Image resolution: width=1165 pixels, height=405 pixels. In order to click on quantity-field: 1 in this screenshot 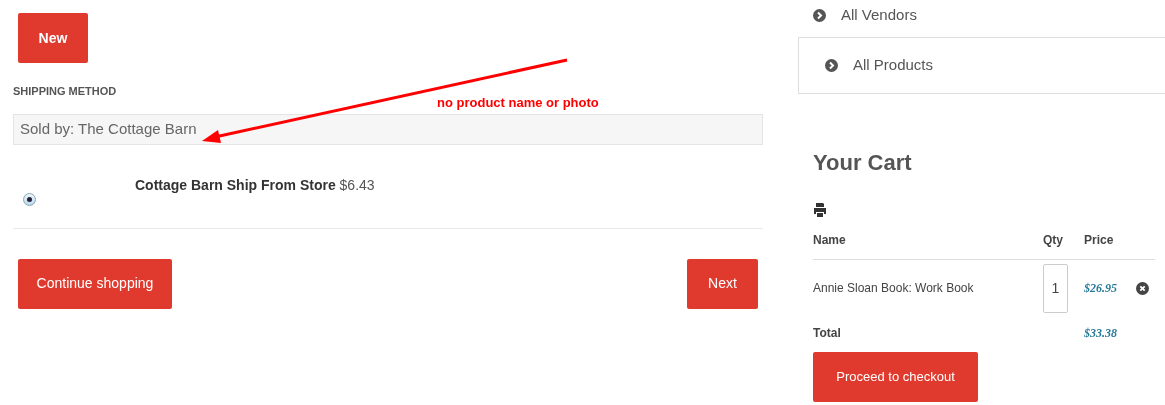, I will do `click(1055, 288)`.